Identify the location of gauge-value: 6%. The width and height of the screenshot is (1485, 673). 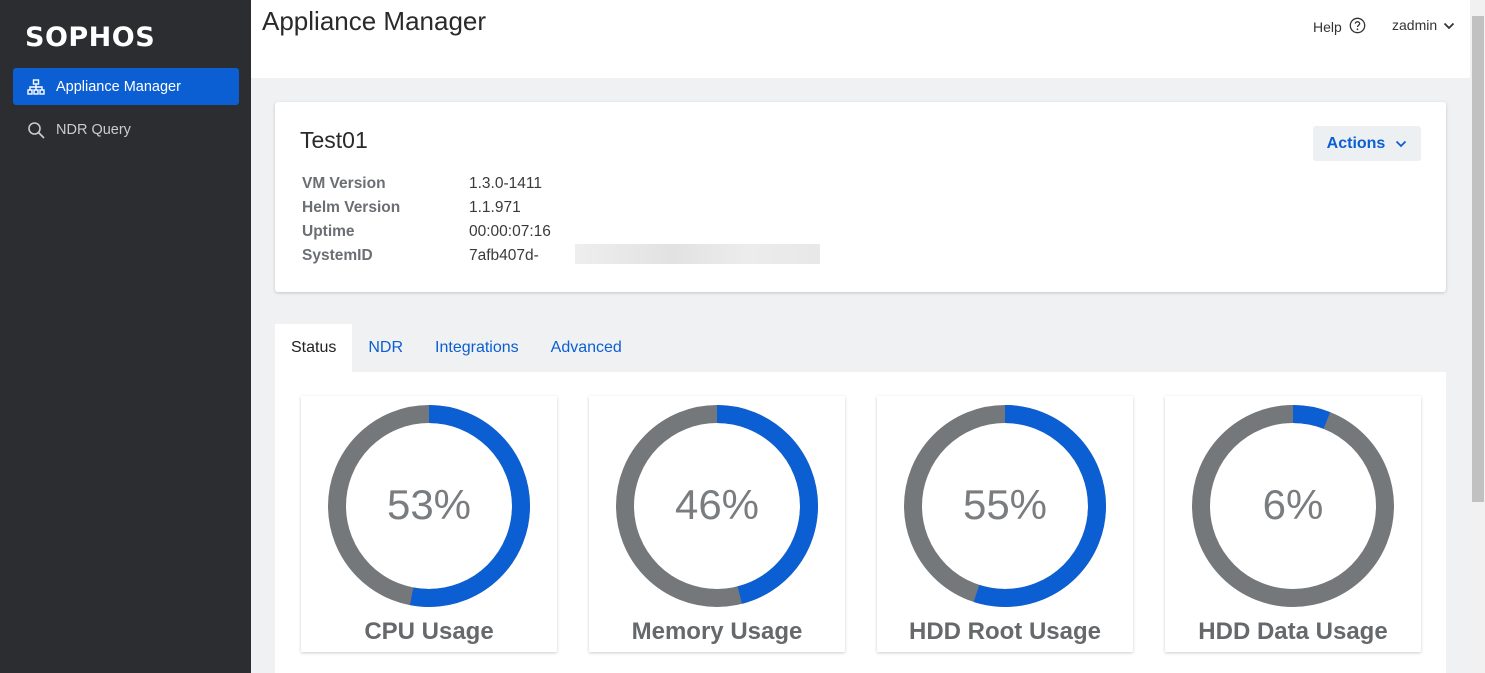
(1293, 504).